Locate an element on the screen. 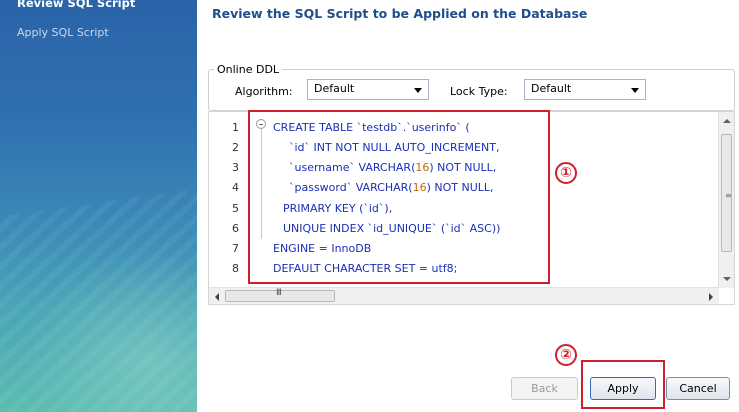  horizontal-scroll-thumb: III is located at coordinates (280, 295).